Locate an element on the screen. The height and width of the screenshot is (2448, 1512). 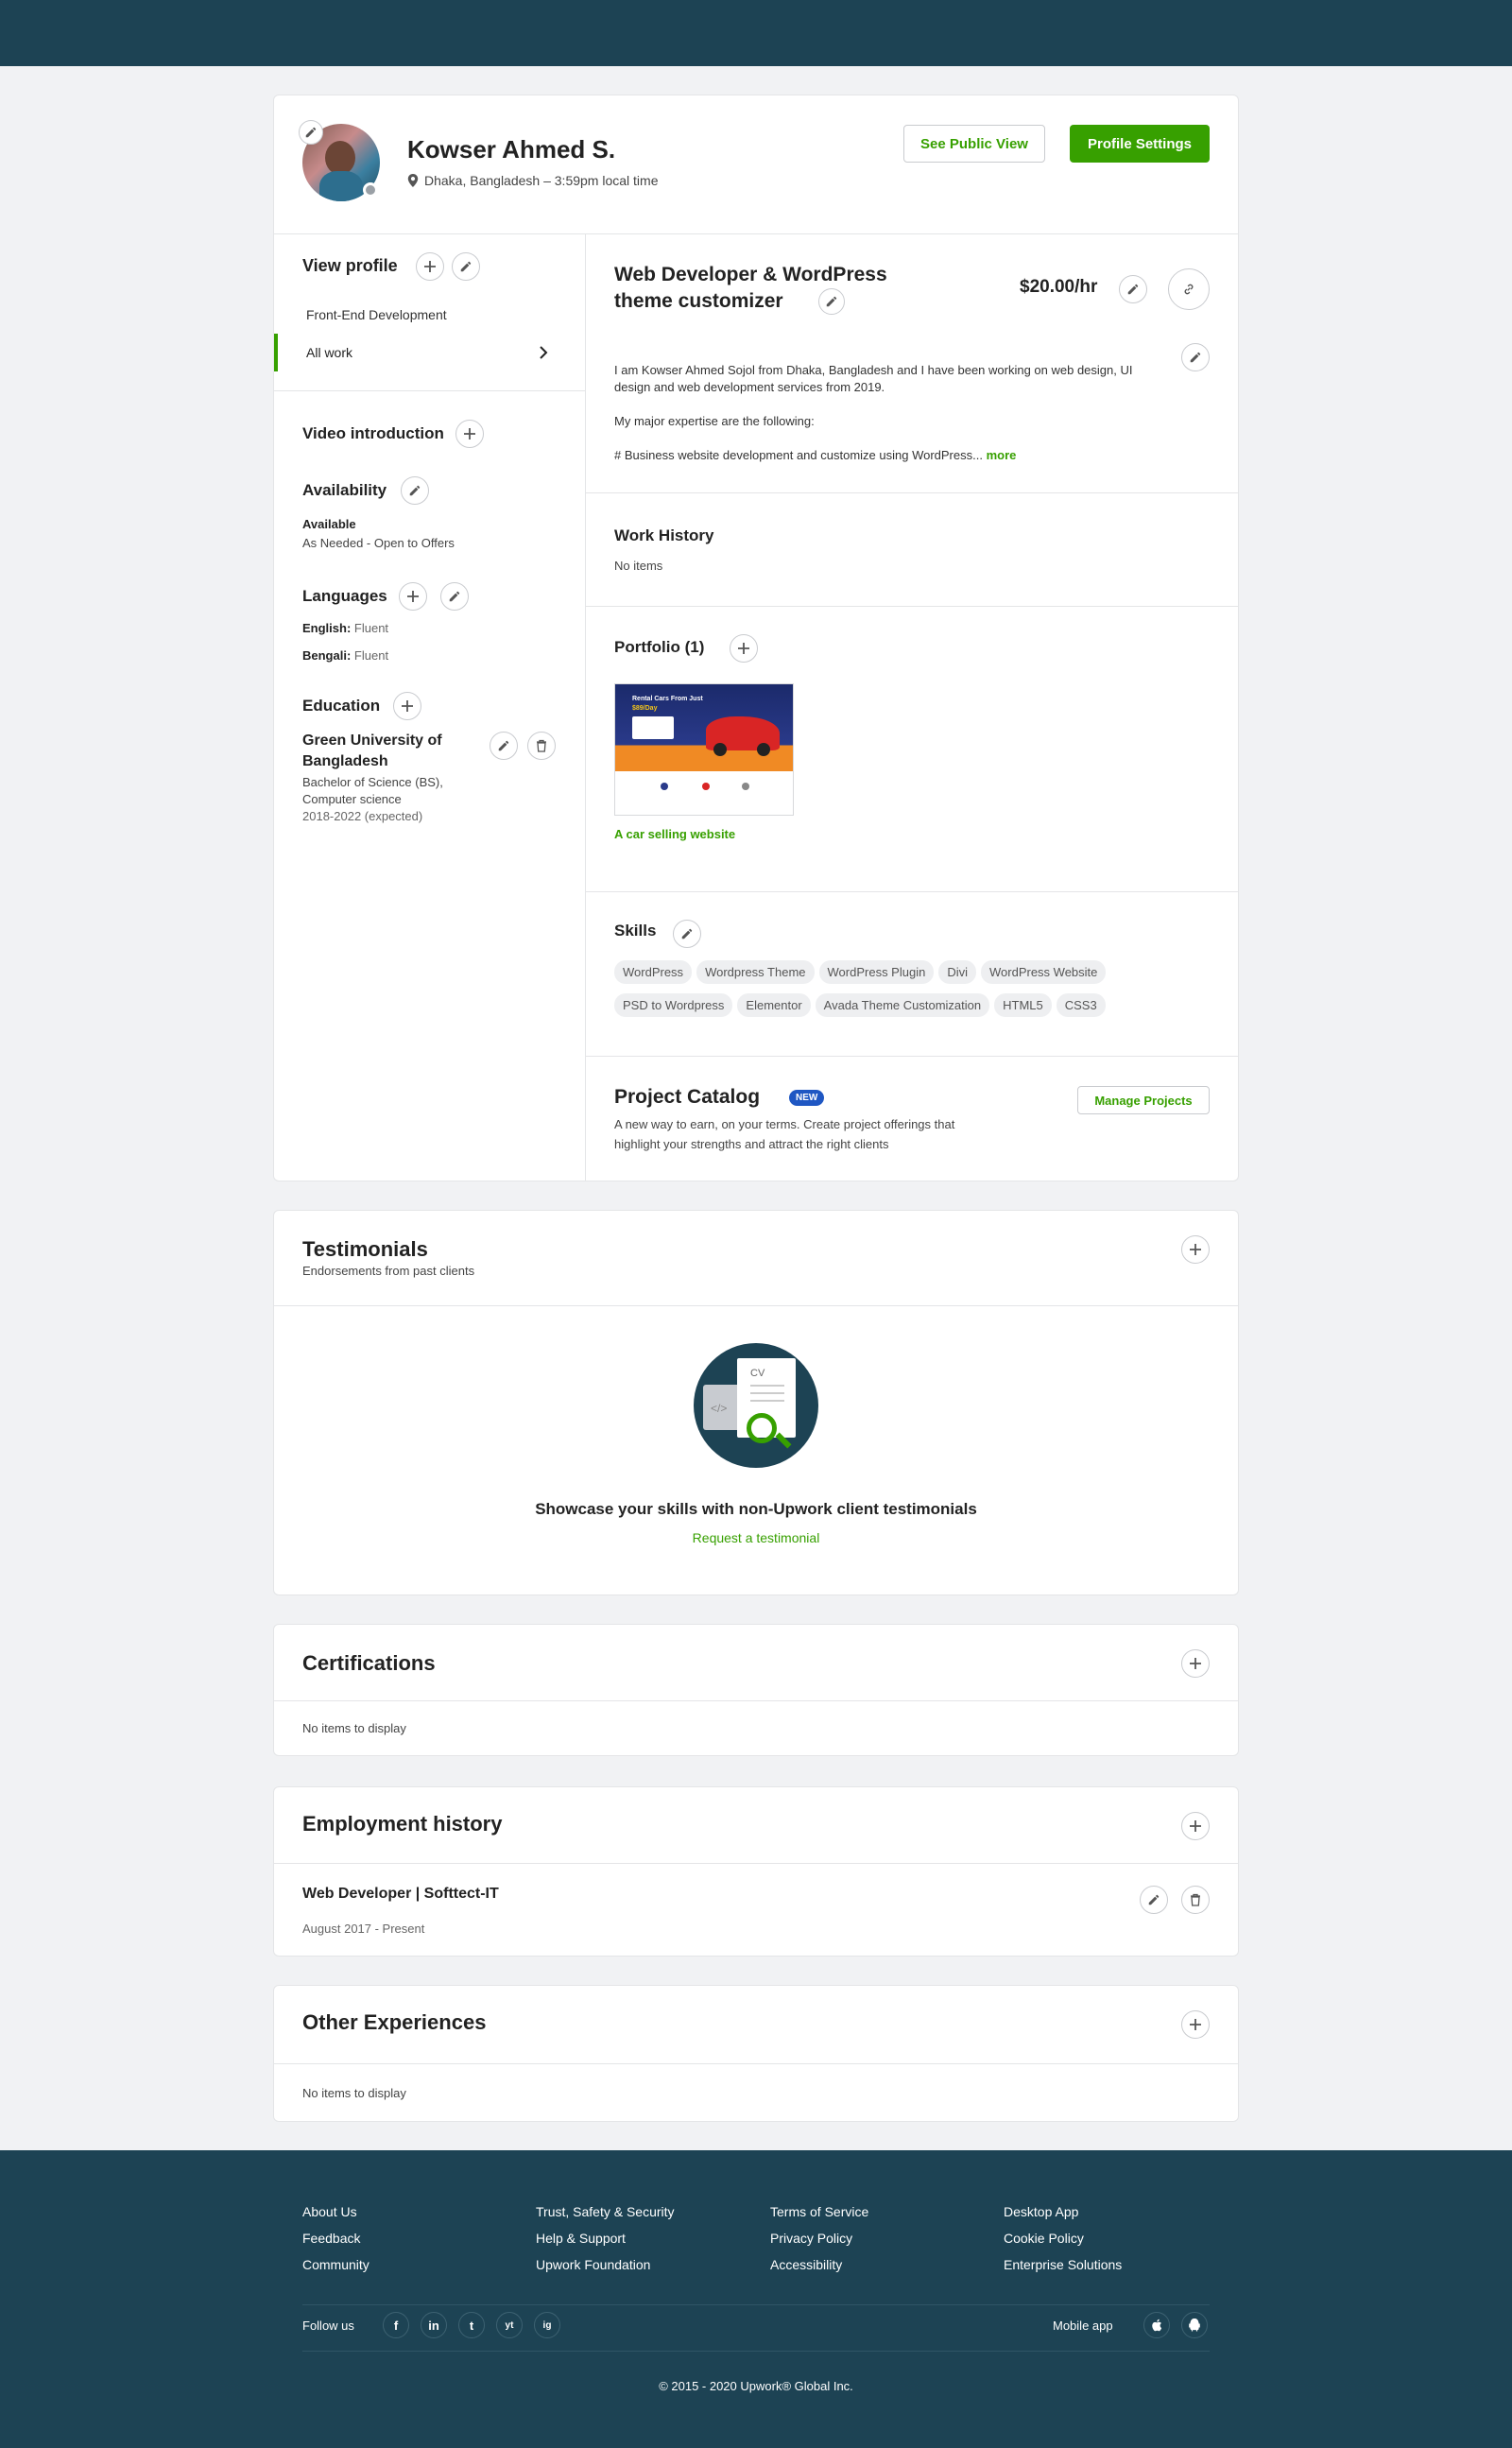
follow-us-label: Follow us is located at coordinates (328, 2326).